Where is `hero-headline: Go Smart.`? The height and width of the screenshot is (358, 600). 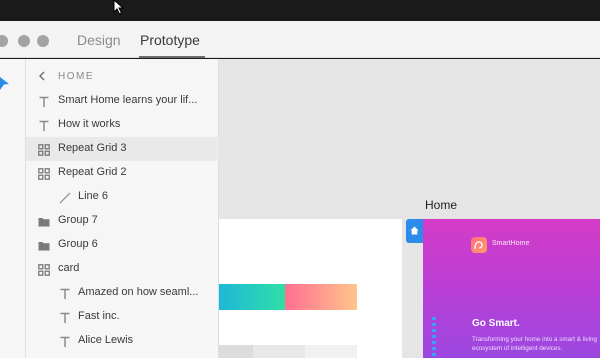 hero-headline: Go Smart. is located at coordinates (496, 323).